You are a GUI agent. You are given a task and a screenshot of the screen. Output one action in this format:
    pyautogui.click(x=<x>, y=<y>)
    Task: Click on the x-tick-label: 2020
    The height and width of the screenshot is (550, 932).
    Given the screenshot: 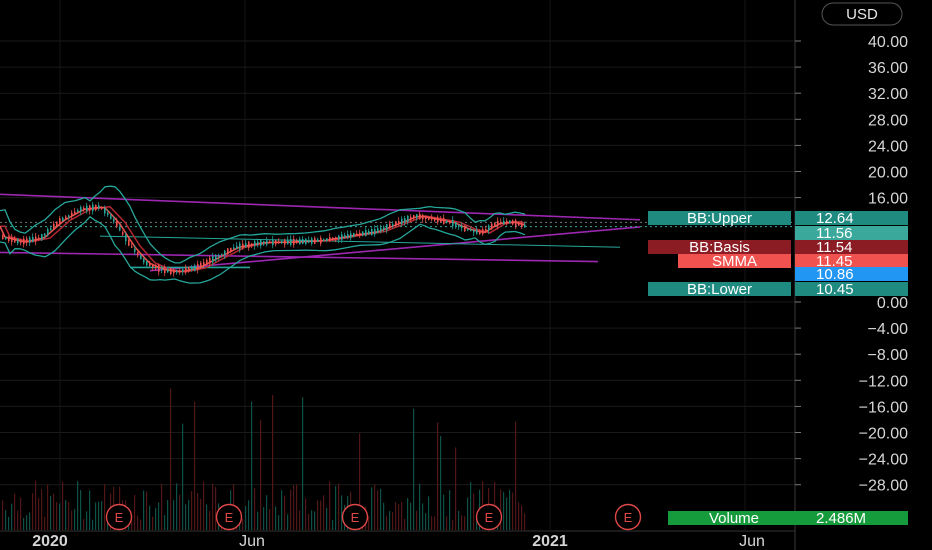 What is the action you would take?
    pyautogui.click(x=50, y=541)
    